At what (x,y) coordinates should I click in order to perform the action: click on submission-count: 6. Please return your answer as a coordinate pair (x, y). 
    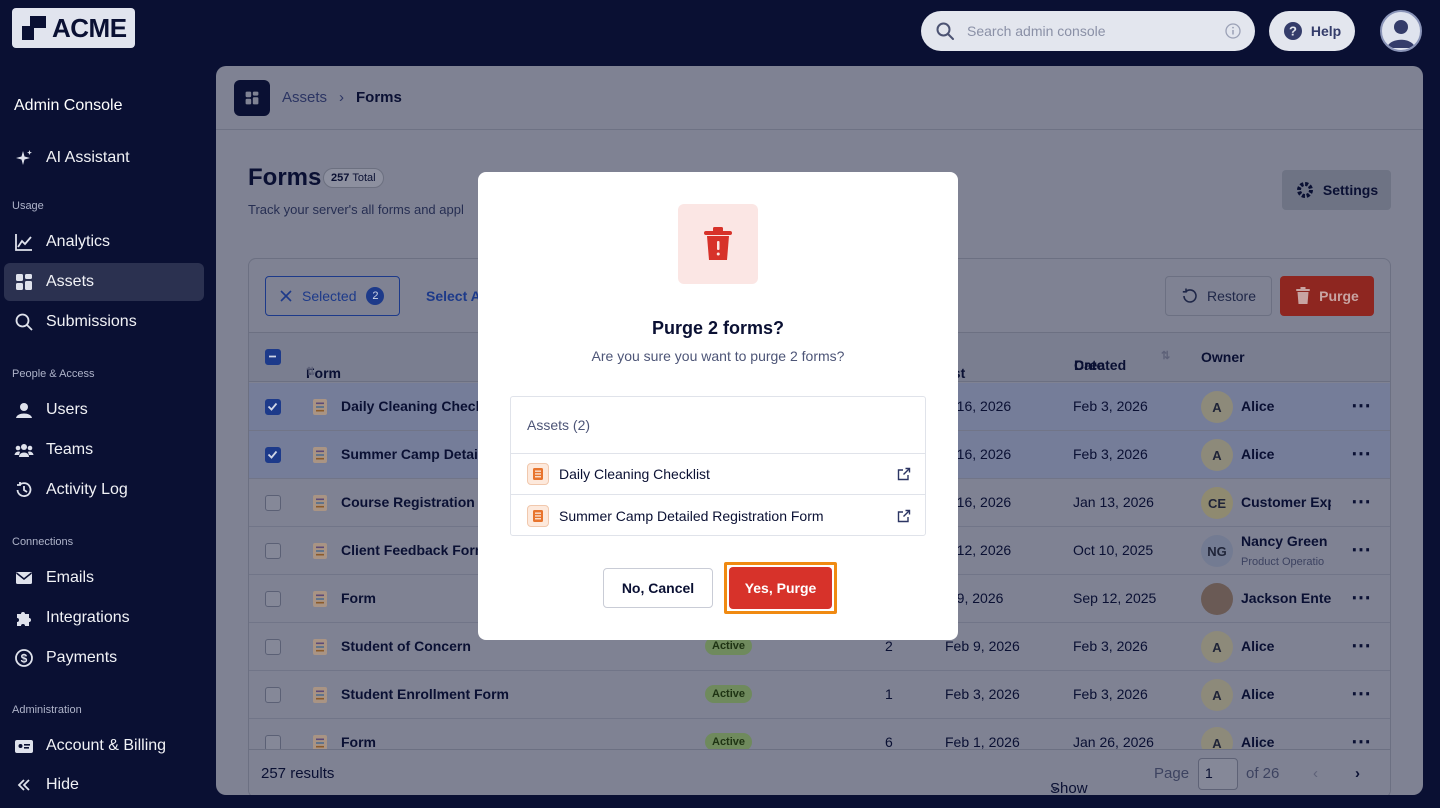
    Looking at the image, I should click on (889, 742).